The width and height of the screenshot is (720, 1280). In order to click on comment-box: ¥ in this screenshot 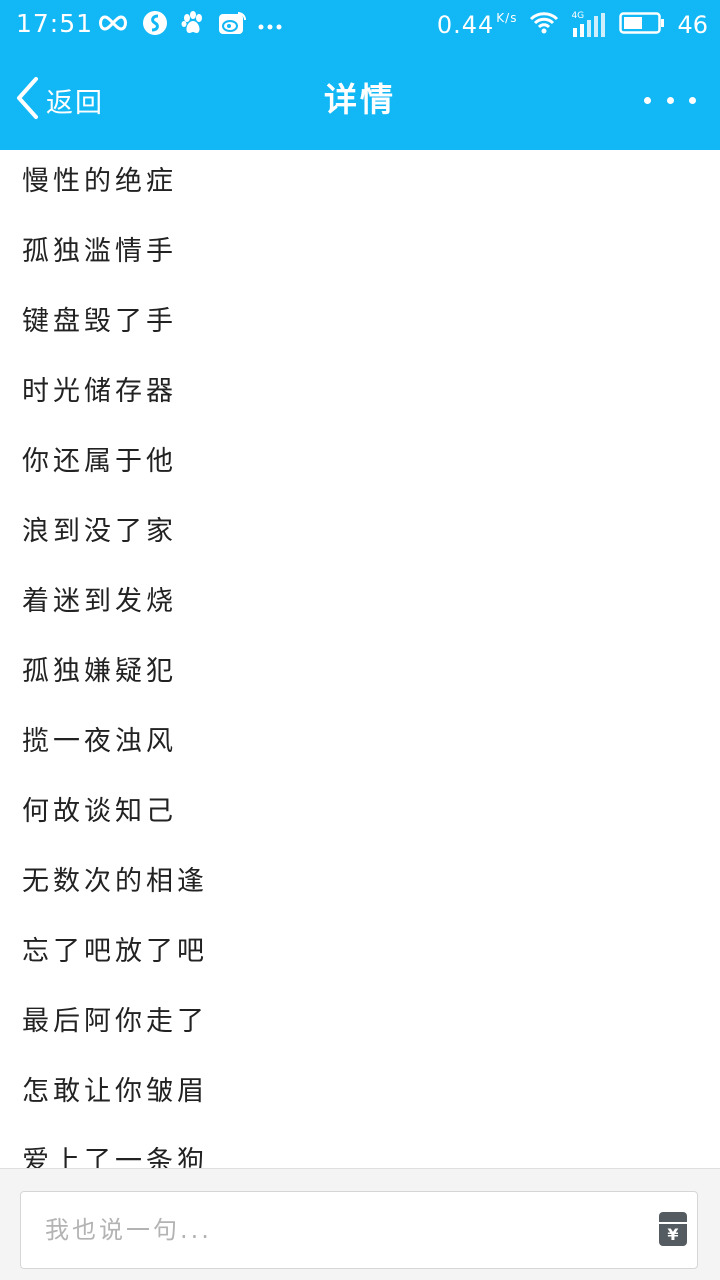, I will do `click(359, 1230)`.